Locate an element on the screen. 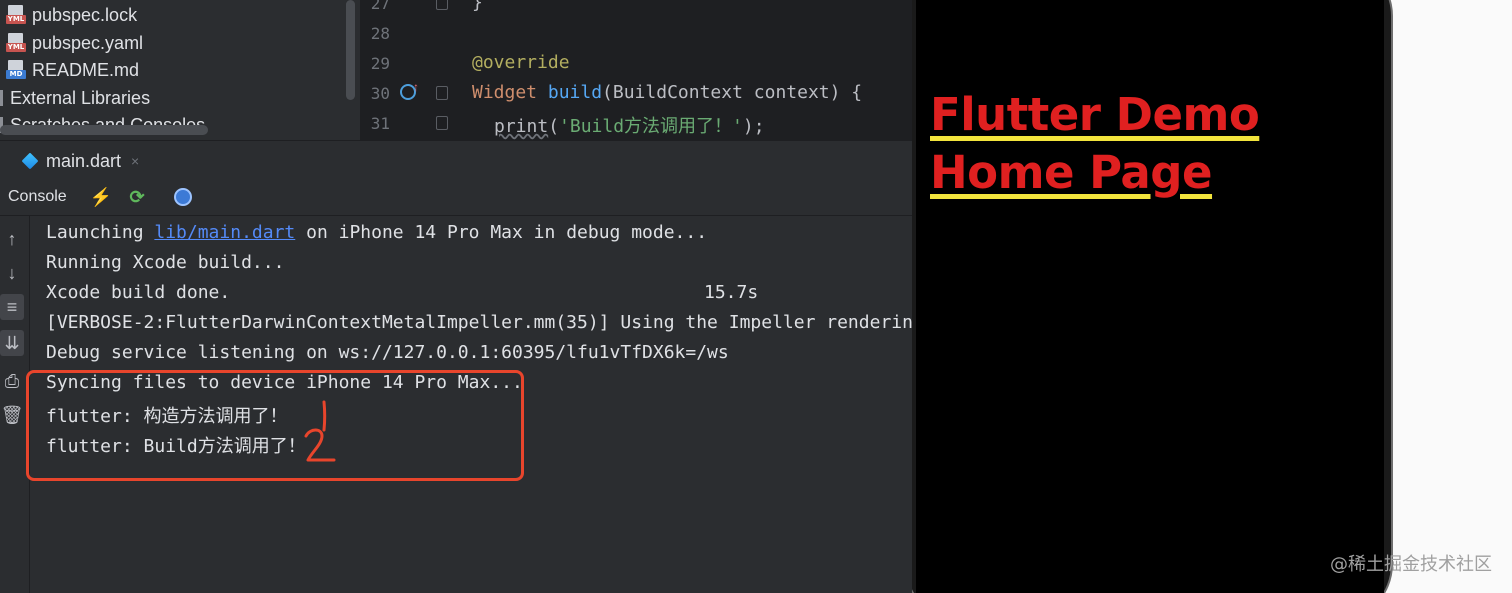 The width and height of the screenshot is (1512, 593). editor-gutter: 27 28 29 30 31 ↑ is located at coordinates (406, 70).